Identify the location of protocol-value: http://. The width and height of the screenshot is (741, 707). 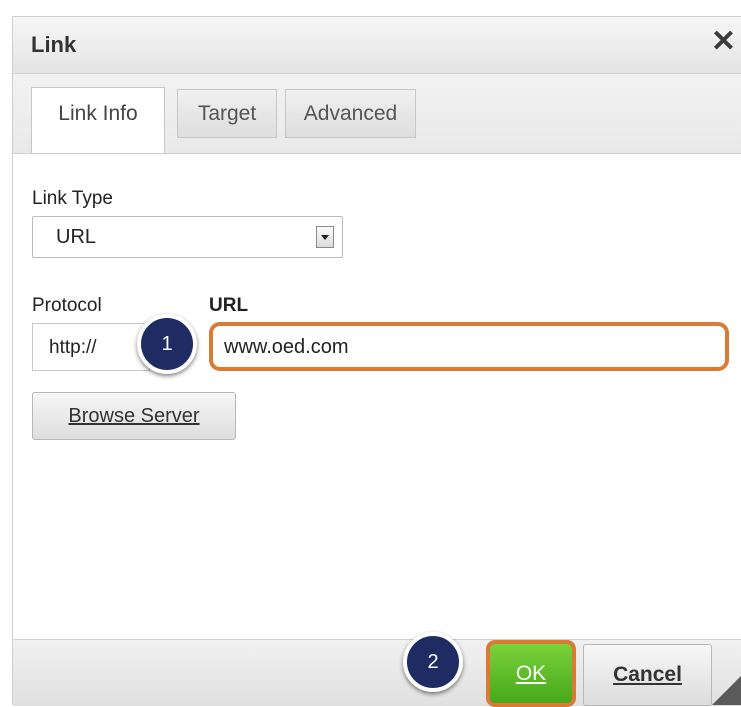
(73, 347).